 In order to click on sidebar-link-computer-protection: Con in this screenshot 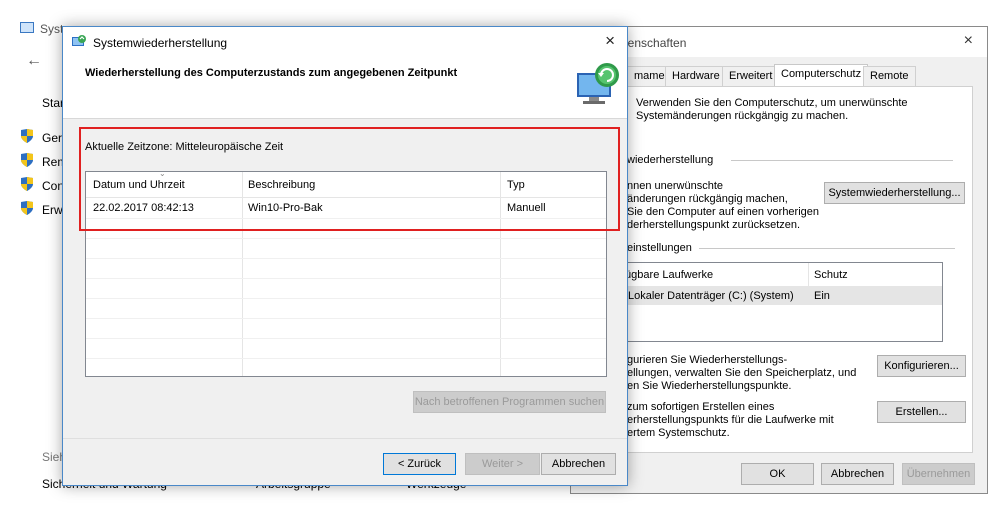, I will do `click(53, 186)`.